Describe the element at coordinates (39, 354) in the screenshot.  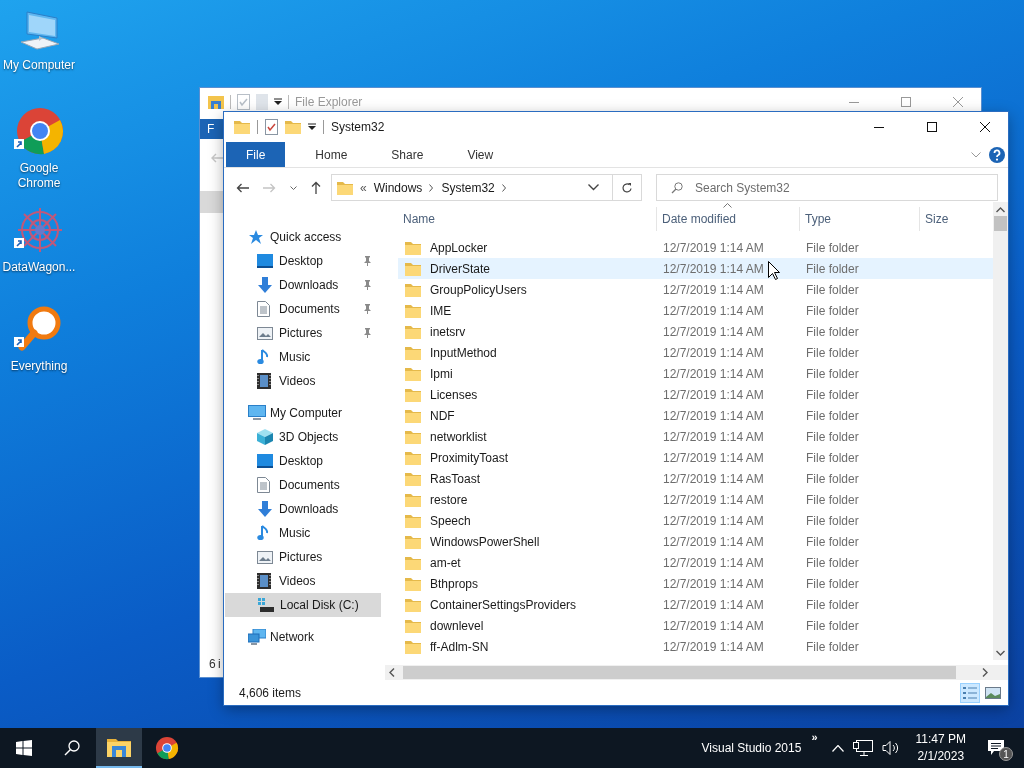
I see `desktop-shortcut: Everything` at that location.